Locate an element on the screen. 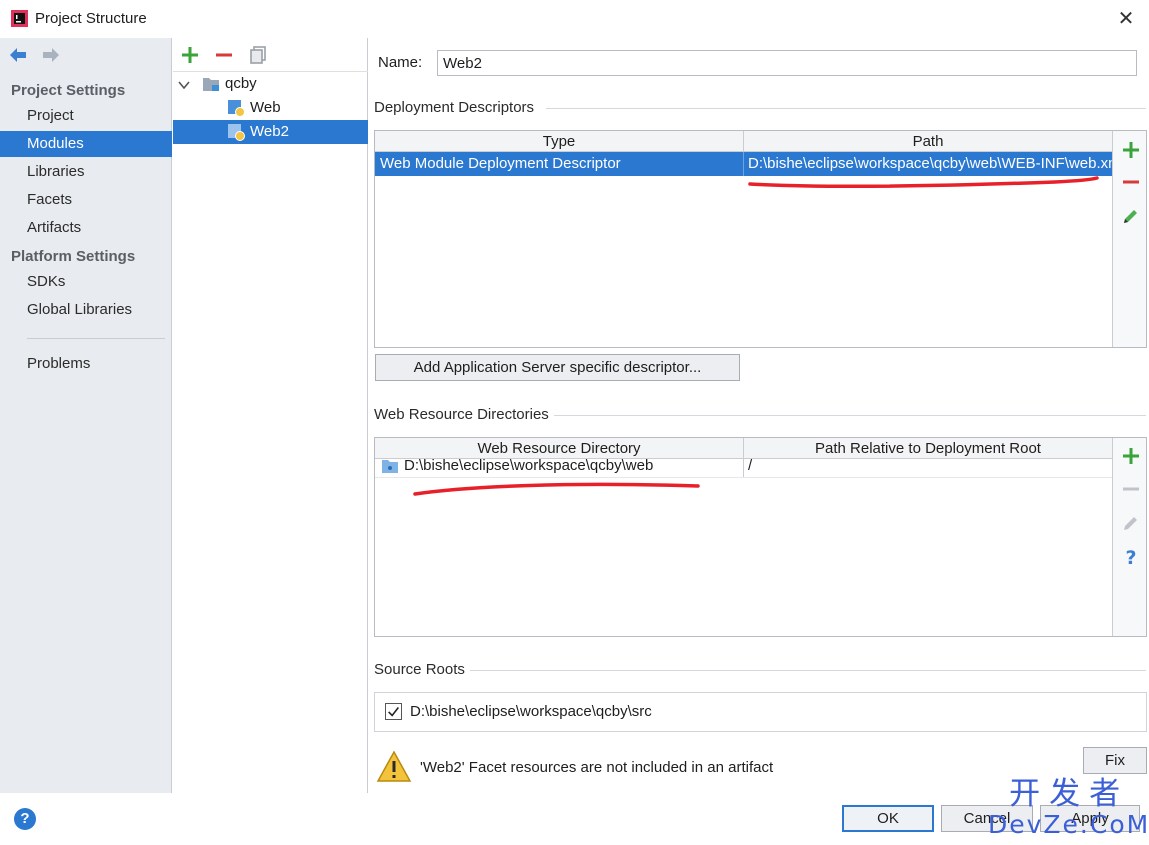 Image resolution: width=1149 pixels, height=845 pixels. ok-button: OK is located at coordinates (888, 818).